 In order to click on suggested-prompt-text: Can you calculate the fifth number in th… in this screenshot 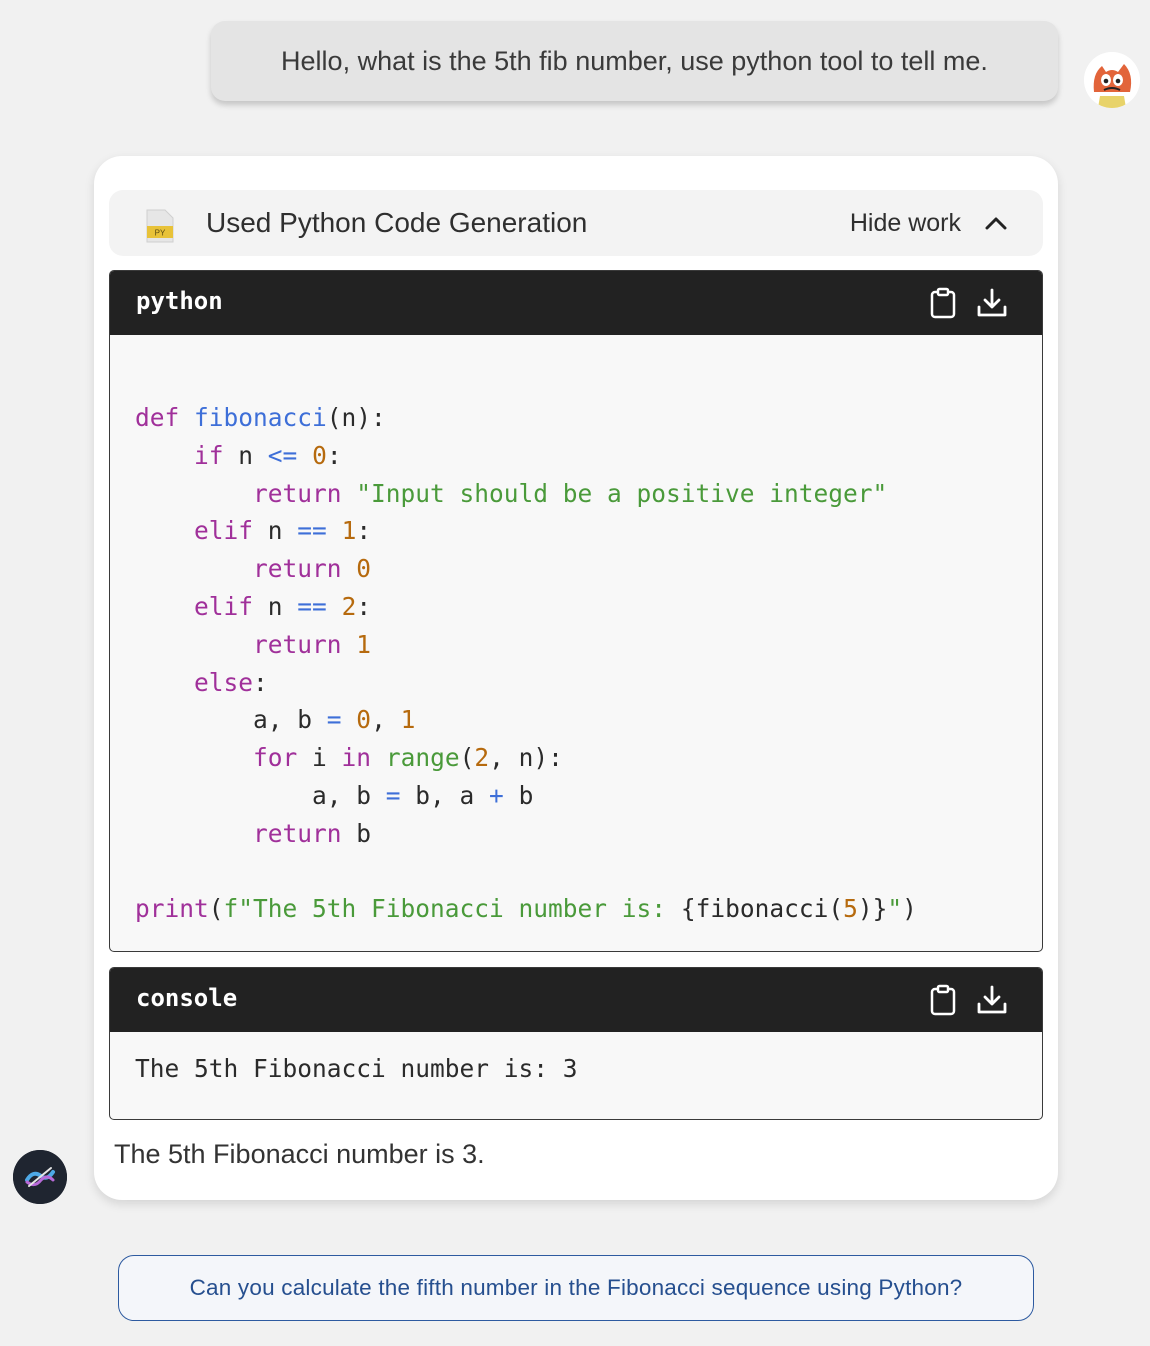, I will do `click(576, 1287)`.